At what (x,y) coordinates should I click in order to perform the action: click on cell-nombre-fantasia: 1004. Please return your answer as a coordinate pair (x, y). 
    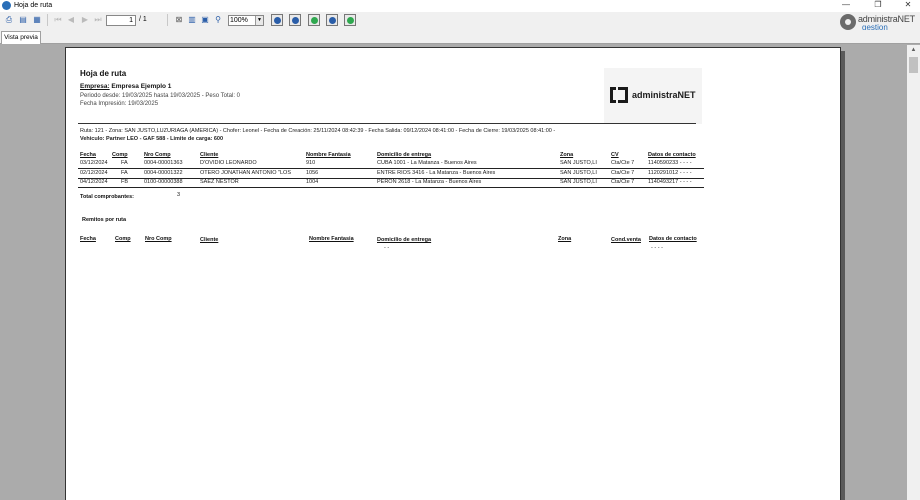
    Looking at the image, I should click on (312, 182).